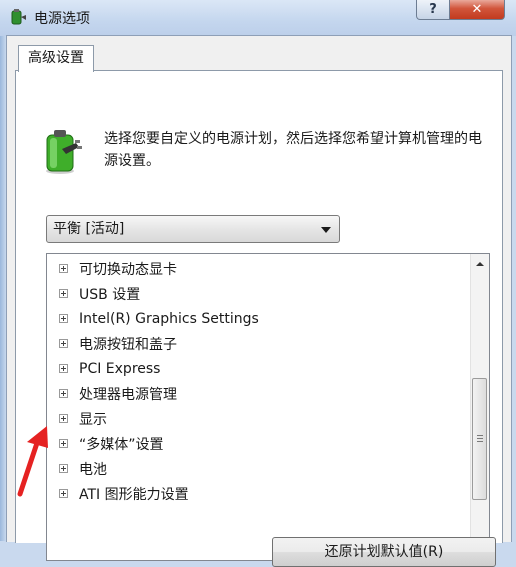 This screenshot has width=516, height=567. Describe the element at coordinates (121, 444) in the screenshot. I see `tree-item-label: “多媒体”设置` at that location.